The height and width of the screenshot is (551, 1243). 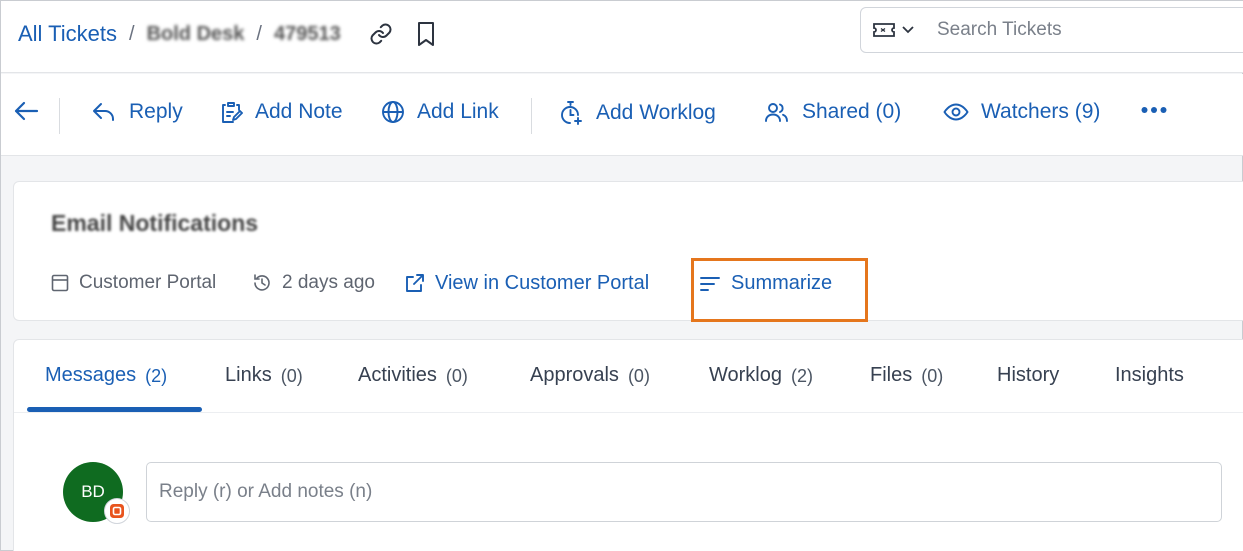 What do you see at coordinates (232, 112) in the screenshot?
I see `note-icon` at bounding box center [232, 112].